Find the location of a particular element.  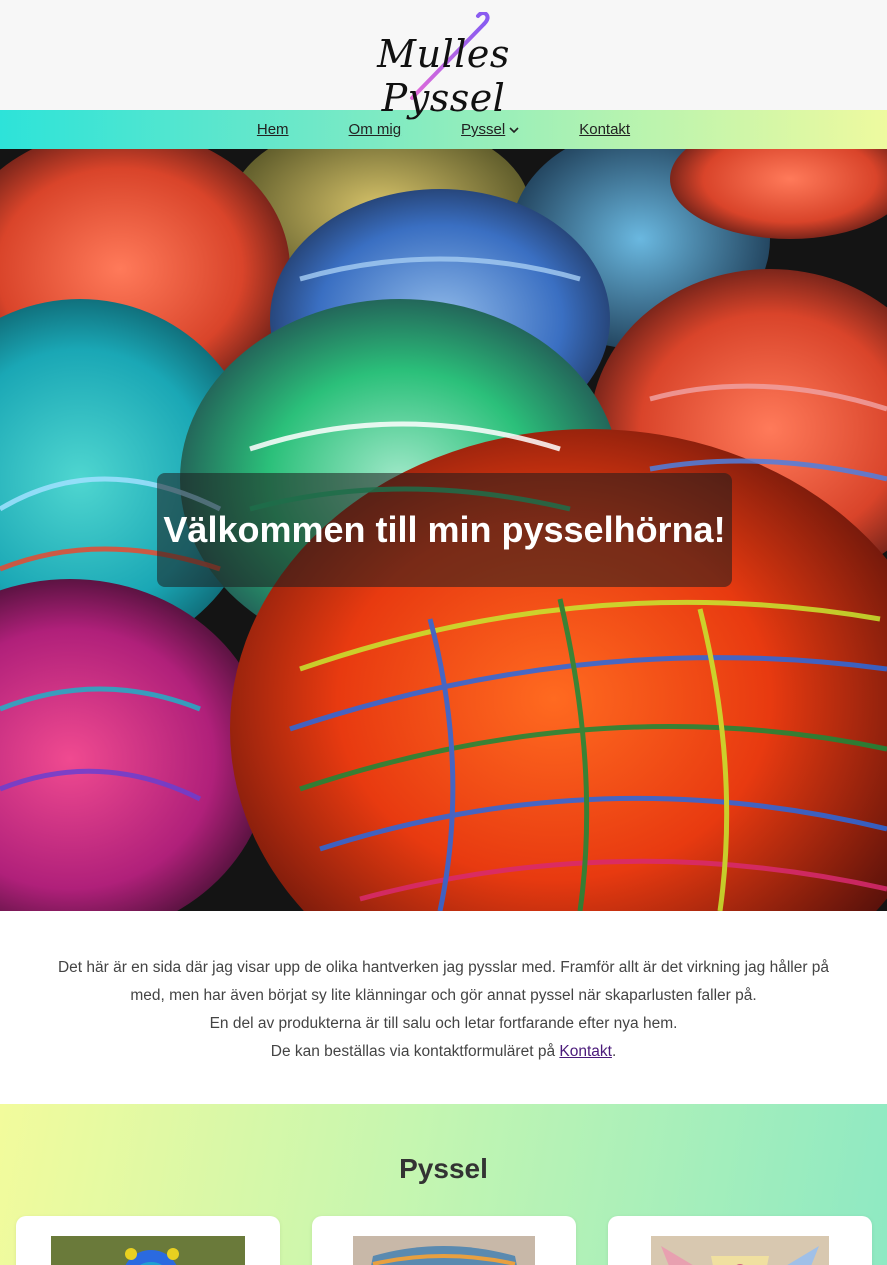

nav-link-pyssel: Pyssel is located at coordinates (490, 129).